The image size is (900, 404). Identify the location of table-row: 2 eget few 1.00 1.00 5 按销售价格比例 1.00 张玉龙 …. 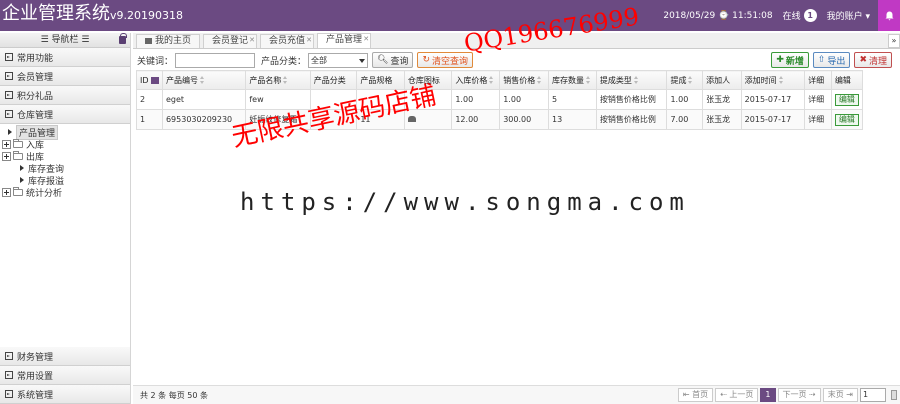
(500, 99).